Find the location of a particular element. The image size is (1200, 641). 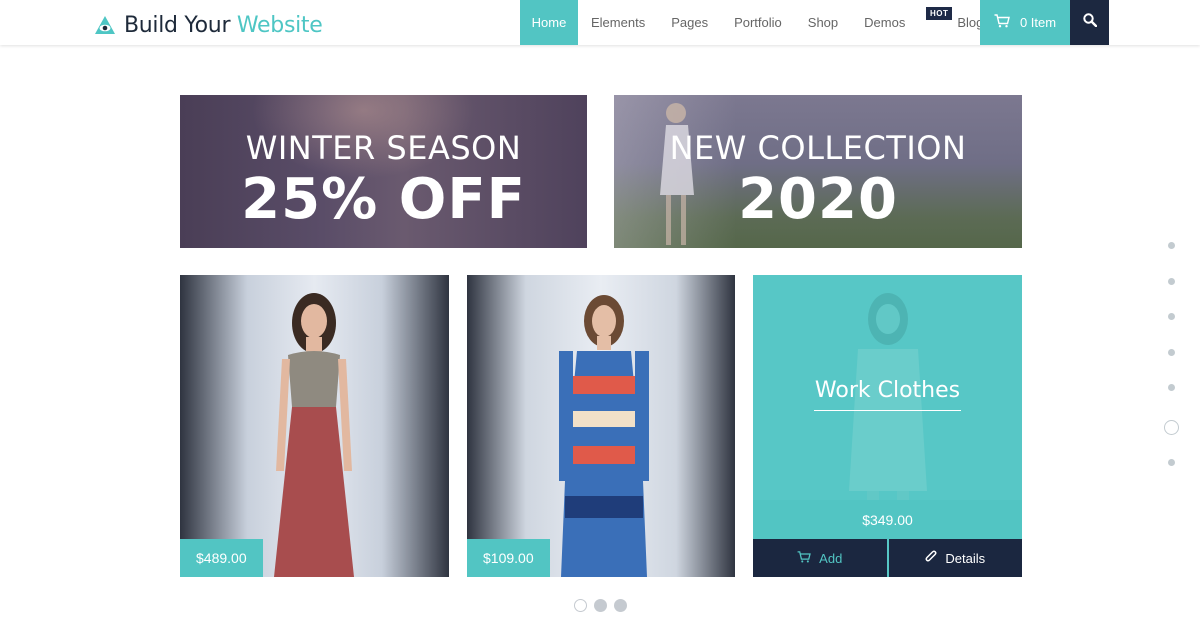

nav-item-shop: Shop is located at coordinates (823, 22).